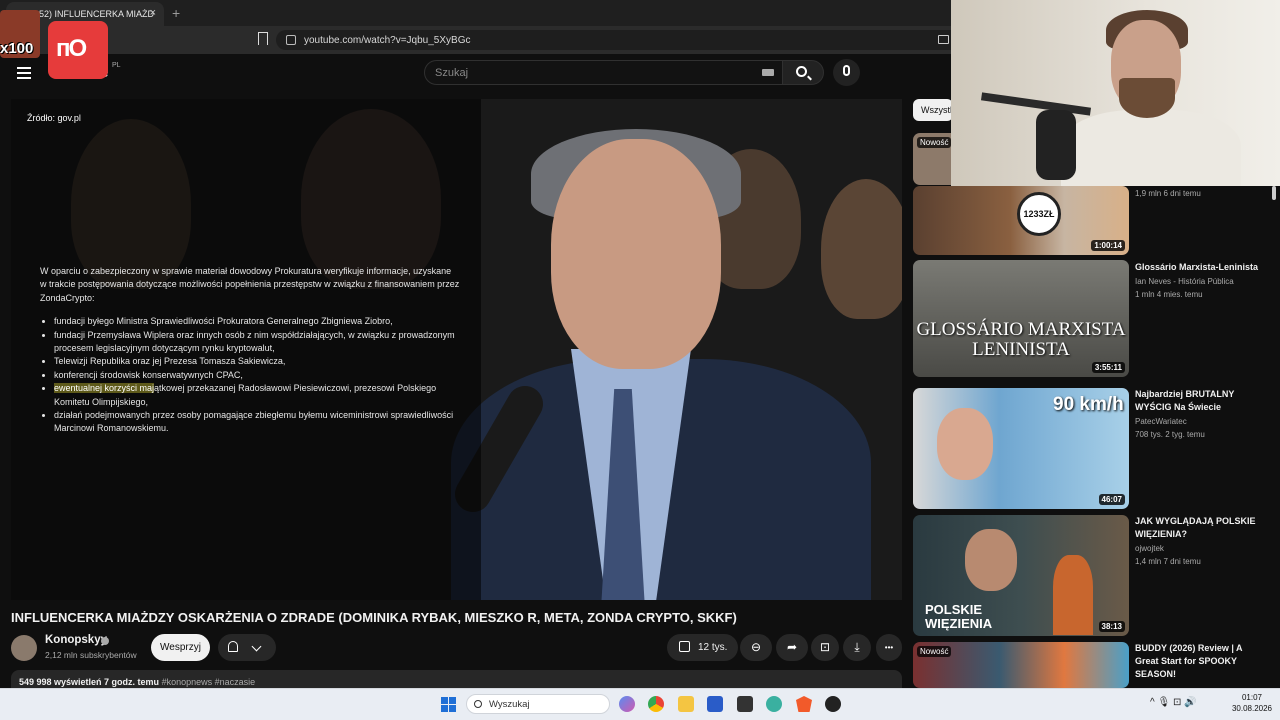 This screenshot has width=1280, height=720. I want to click on subscription-bell-button, so click(247, 647).